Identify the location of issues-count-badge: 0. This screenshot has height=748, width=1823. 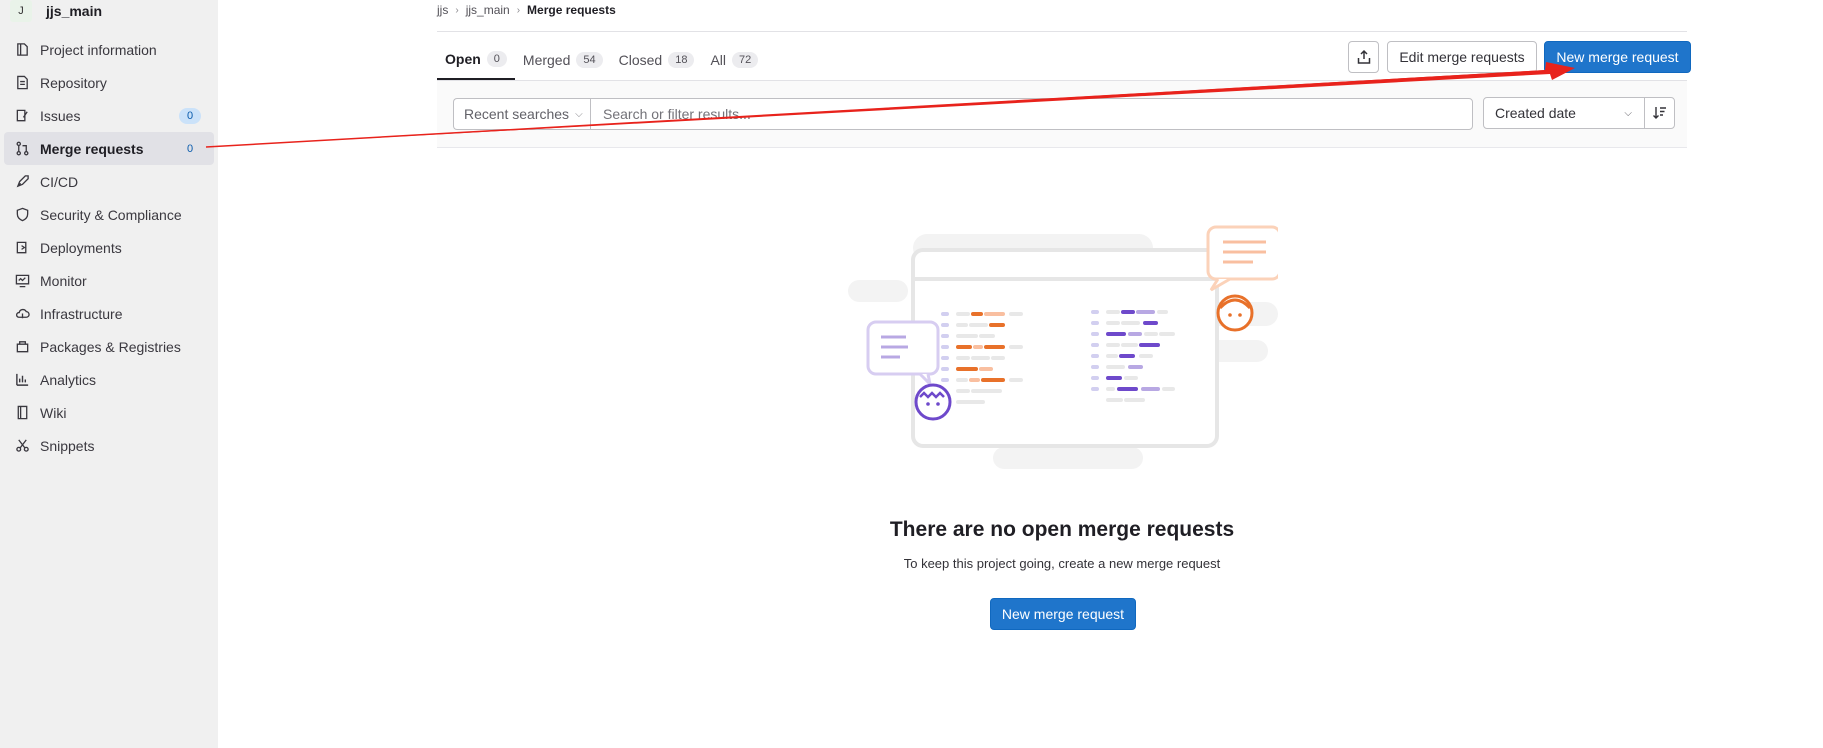
(190, 116).